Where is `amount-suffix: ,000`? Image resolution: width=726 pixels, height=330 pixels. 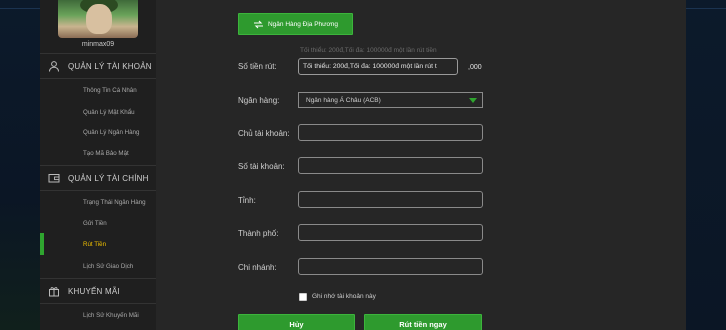 amount-suffix: ,000 is located at coordinates (475, 67).